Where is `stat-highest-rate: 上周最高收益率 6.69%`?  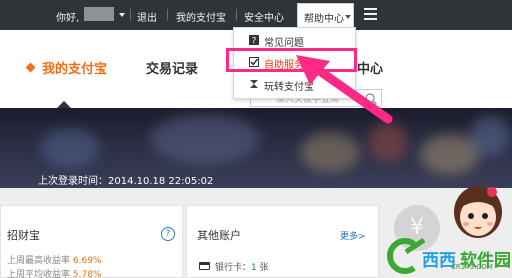
stat-highest-rate: 上周最高收益率 6.69% is located at coordinates (54, 261).